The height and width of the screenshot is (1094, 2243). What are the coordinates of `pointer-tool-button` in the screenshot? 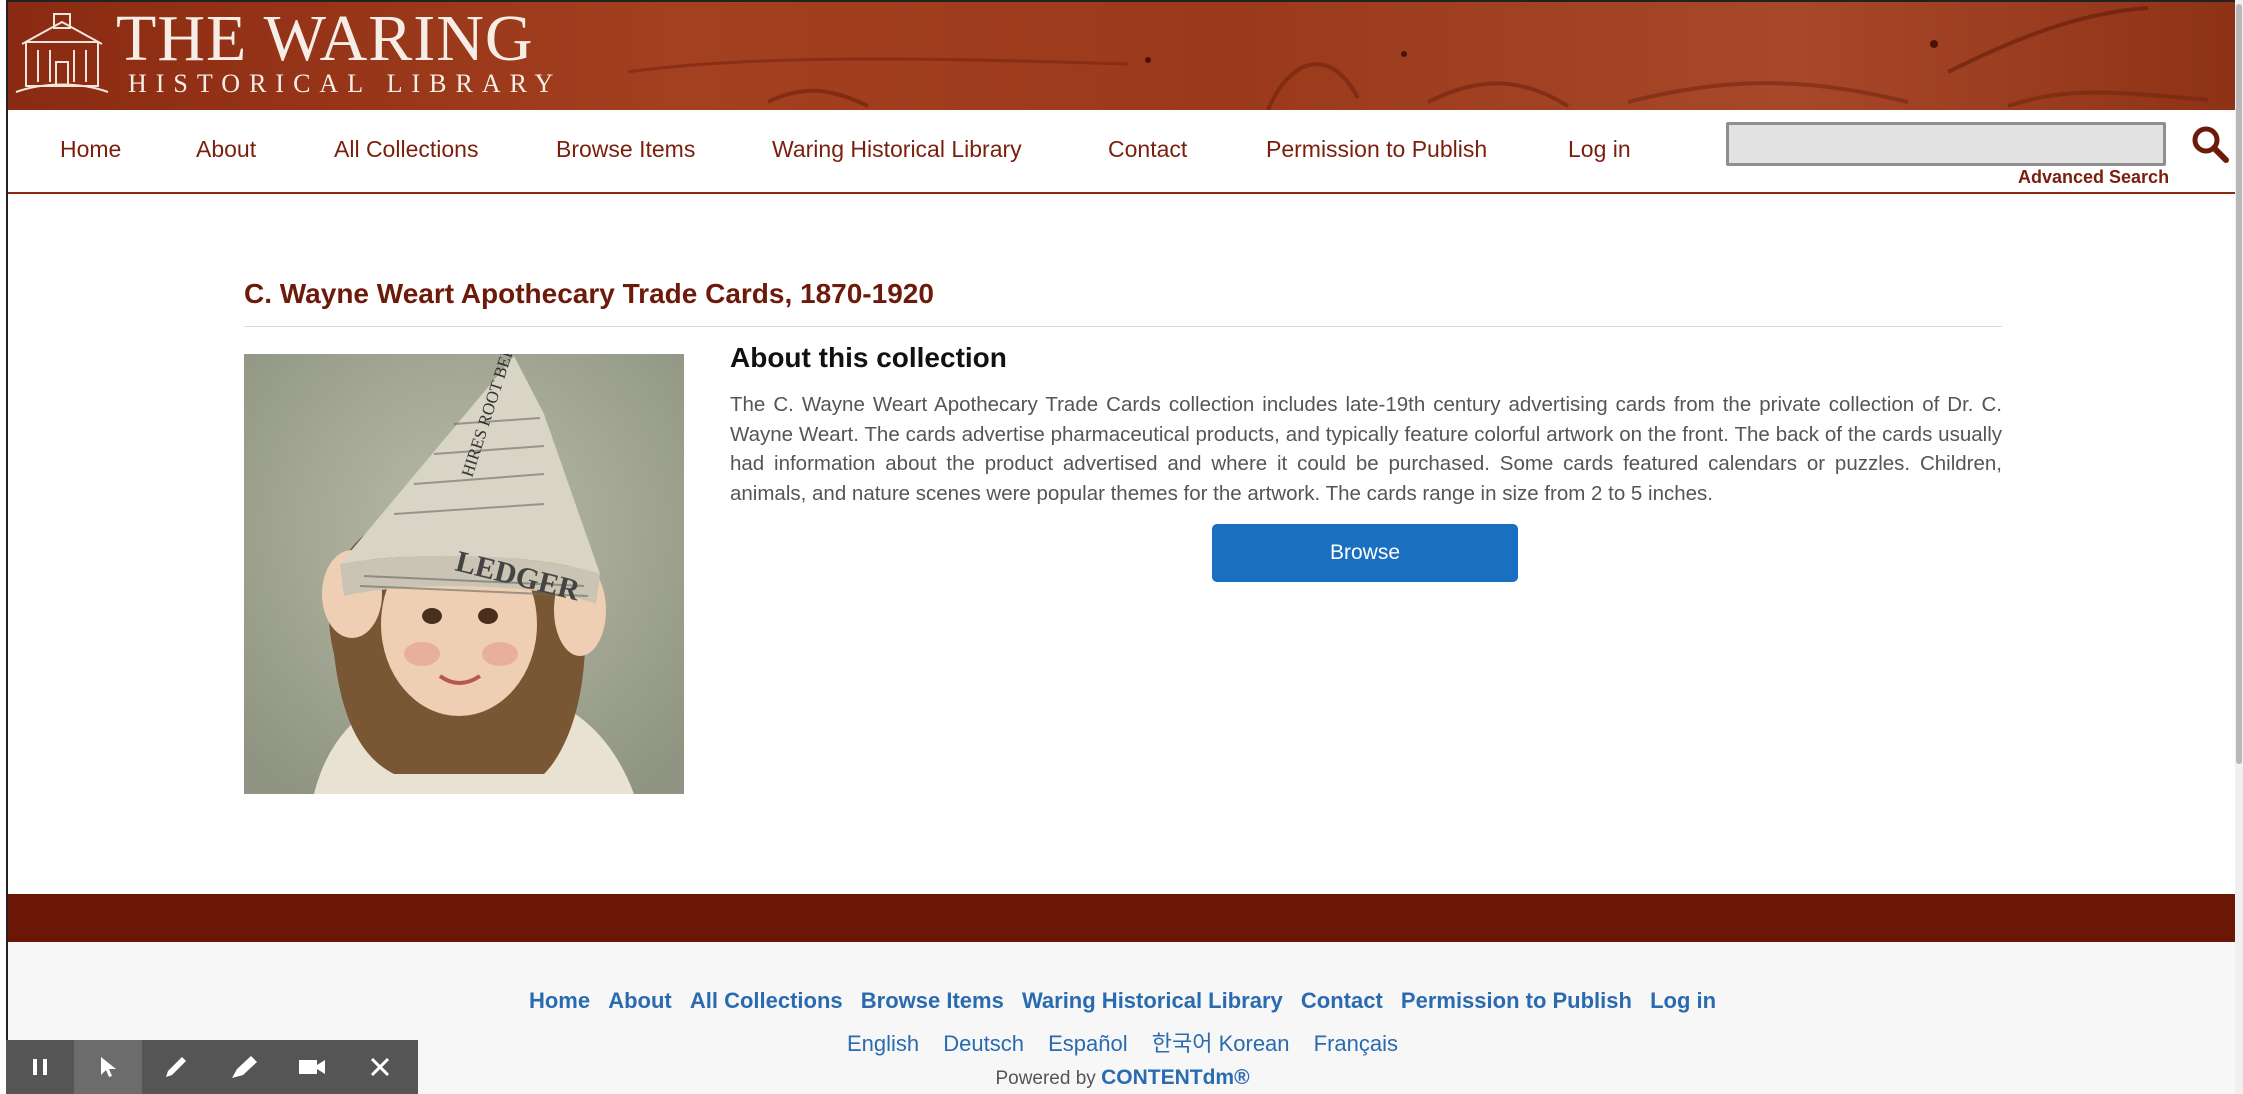 It's located at (108, 1067).